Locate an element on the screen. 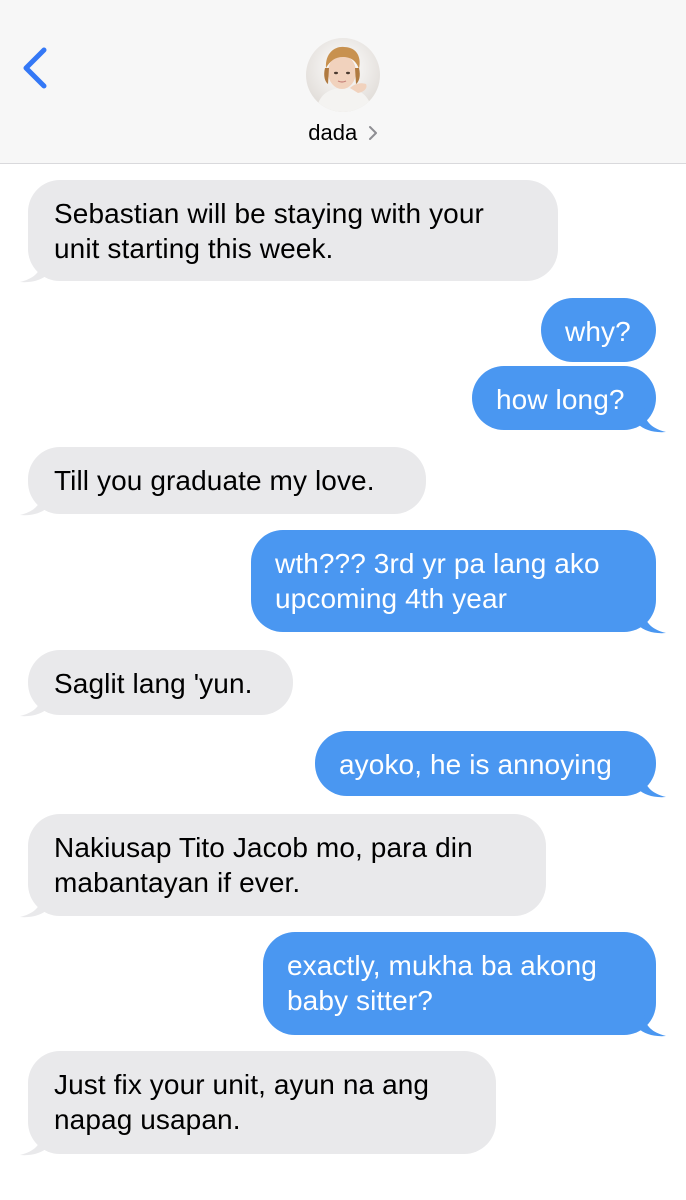 This screenshot has height=1200, width=686. avatar-image is located at coordinates (343, 75).